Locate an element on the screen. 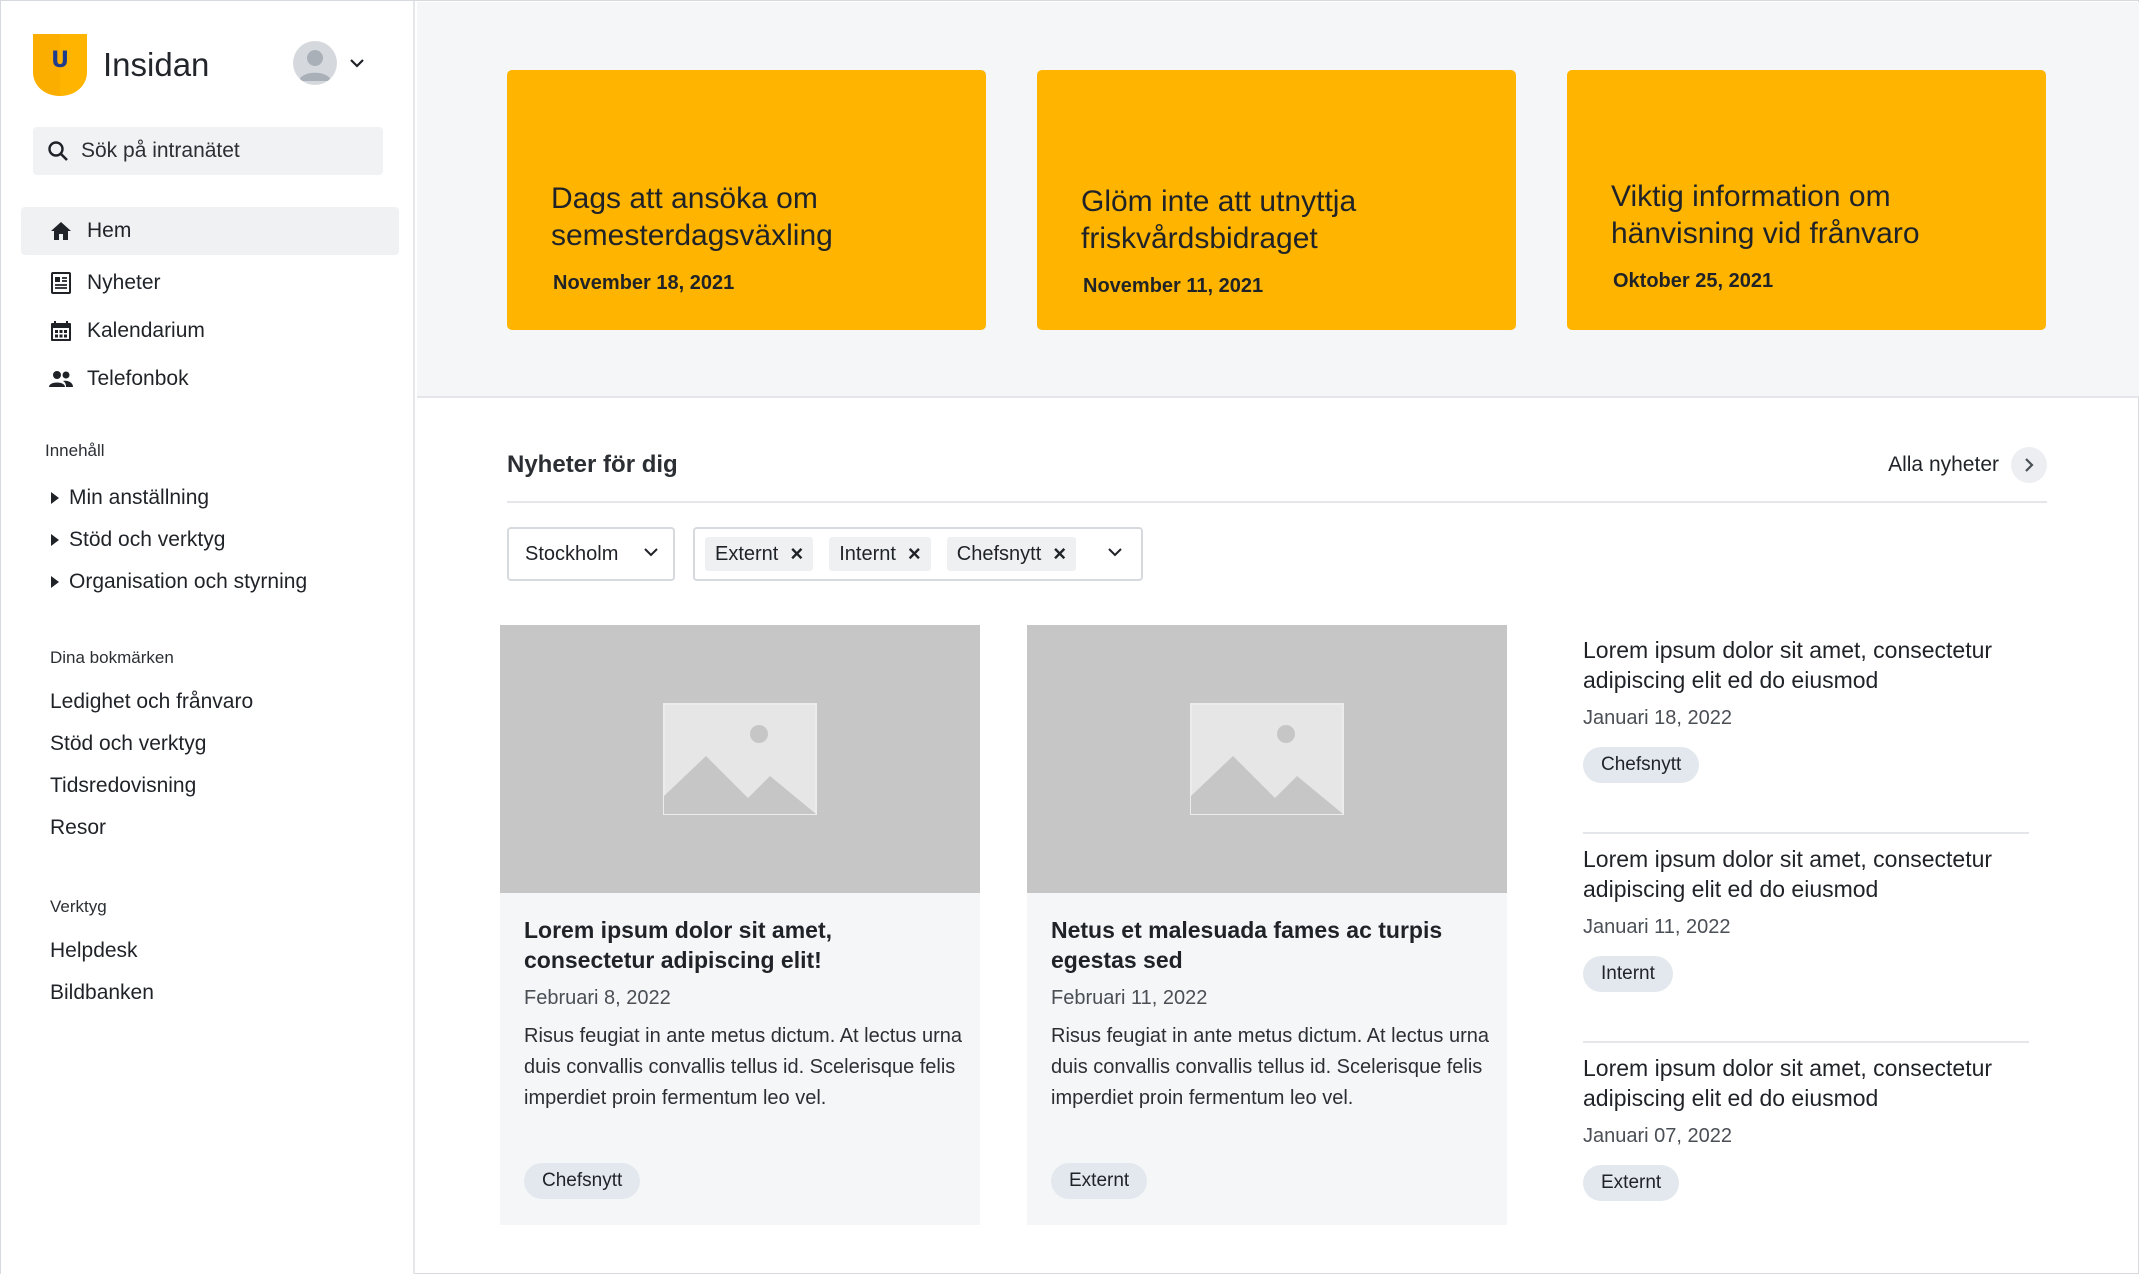  category-tag: Chefsnytt is located at coordinates (1641, 765).